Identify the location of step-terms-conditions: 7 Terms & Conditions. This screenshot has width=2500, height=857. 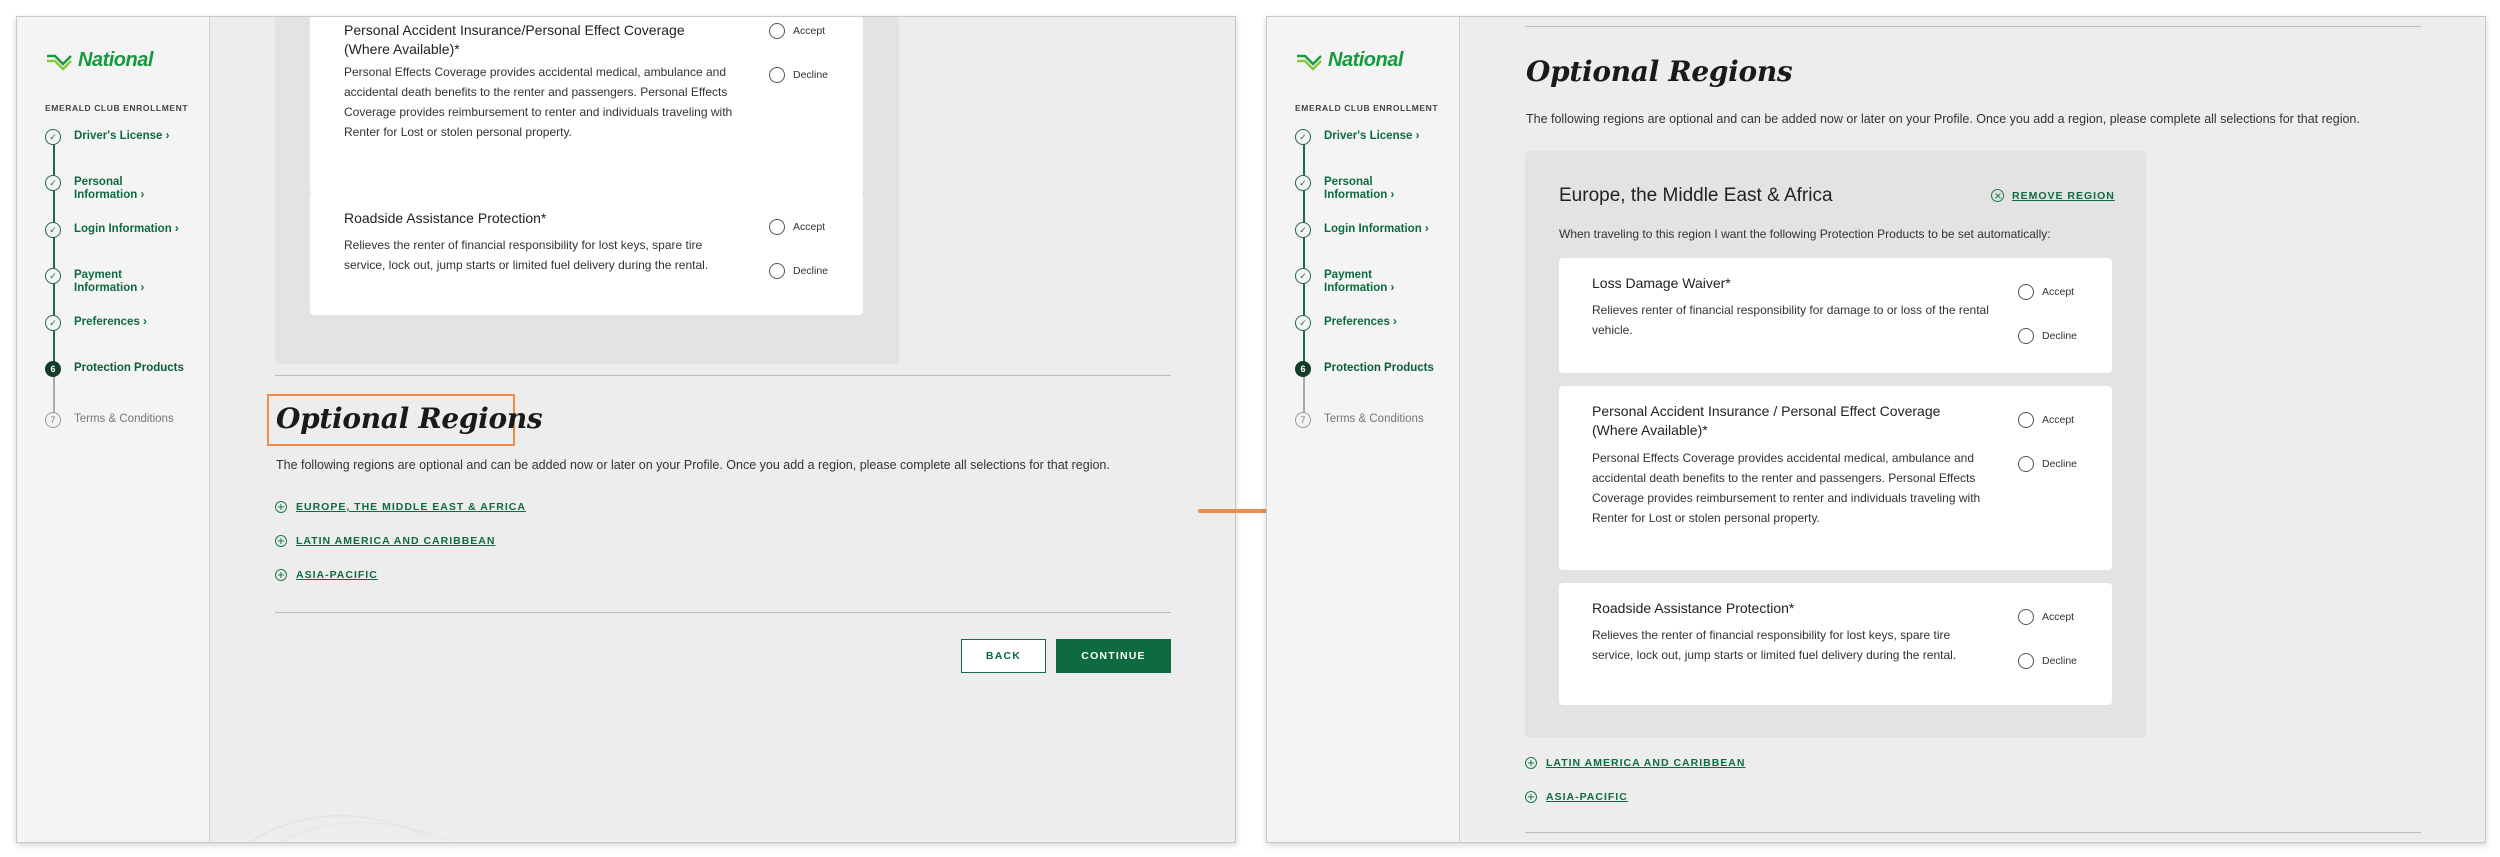
(114, 420).